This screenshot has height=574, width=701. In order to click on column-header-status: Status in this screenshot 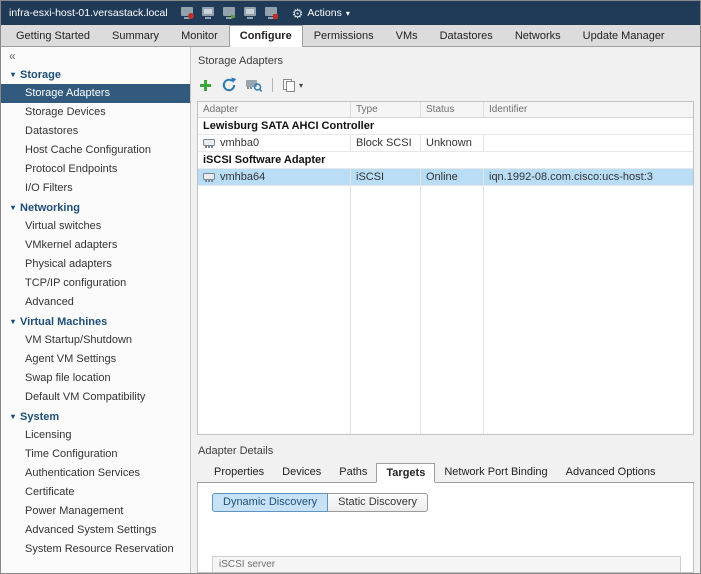, I will do `click(452, 109)`.